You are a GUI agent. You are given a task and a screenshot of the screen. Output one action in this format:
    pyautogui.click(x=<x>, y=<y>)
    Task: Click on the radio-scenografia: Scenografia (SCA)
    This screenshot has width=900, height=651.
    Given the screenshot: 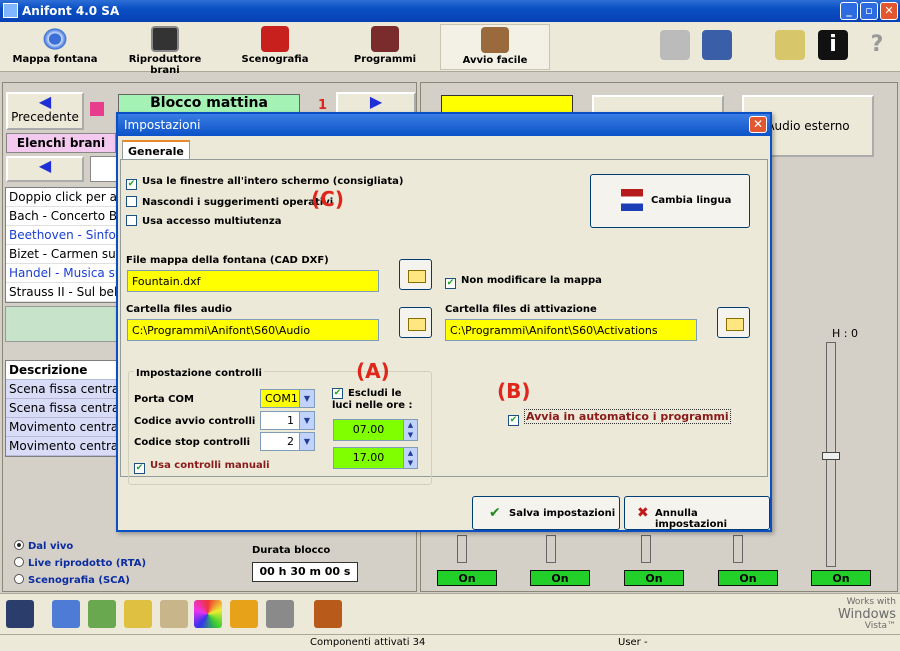 What is the action you would take?
    pyautogui.click(x=72, y=580)
    